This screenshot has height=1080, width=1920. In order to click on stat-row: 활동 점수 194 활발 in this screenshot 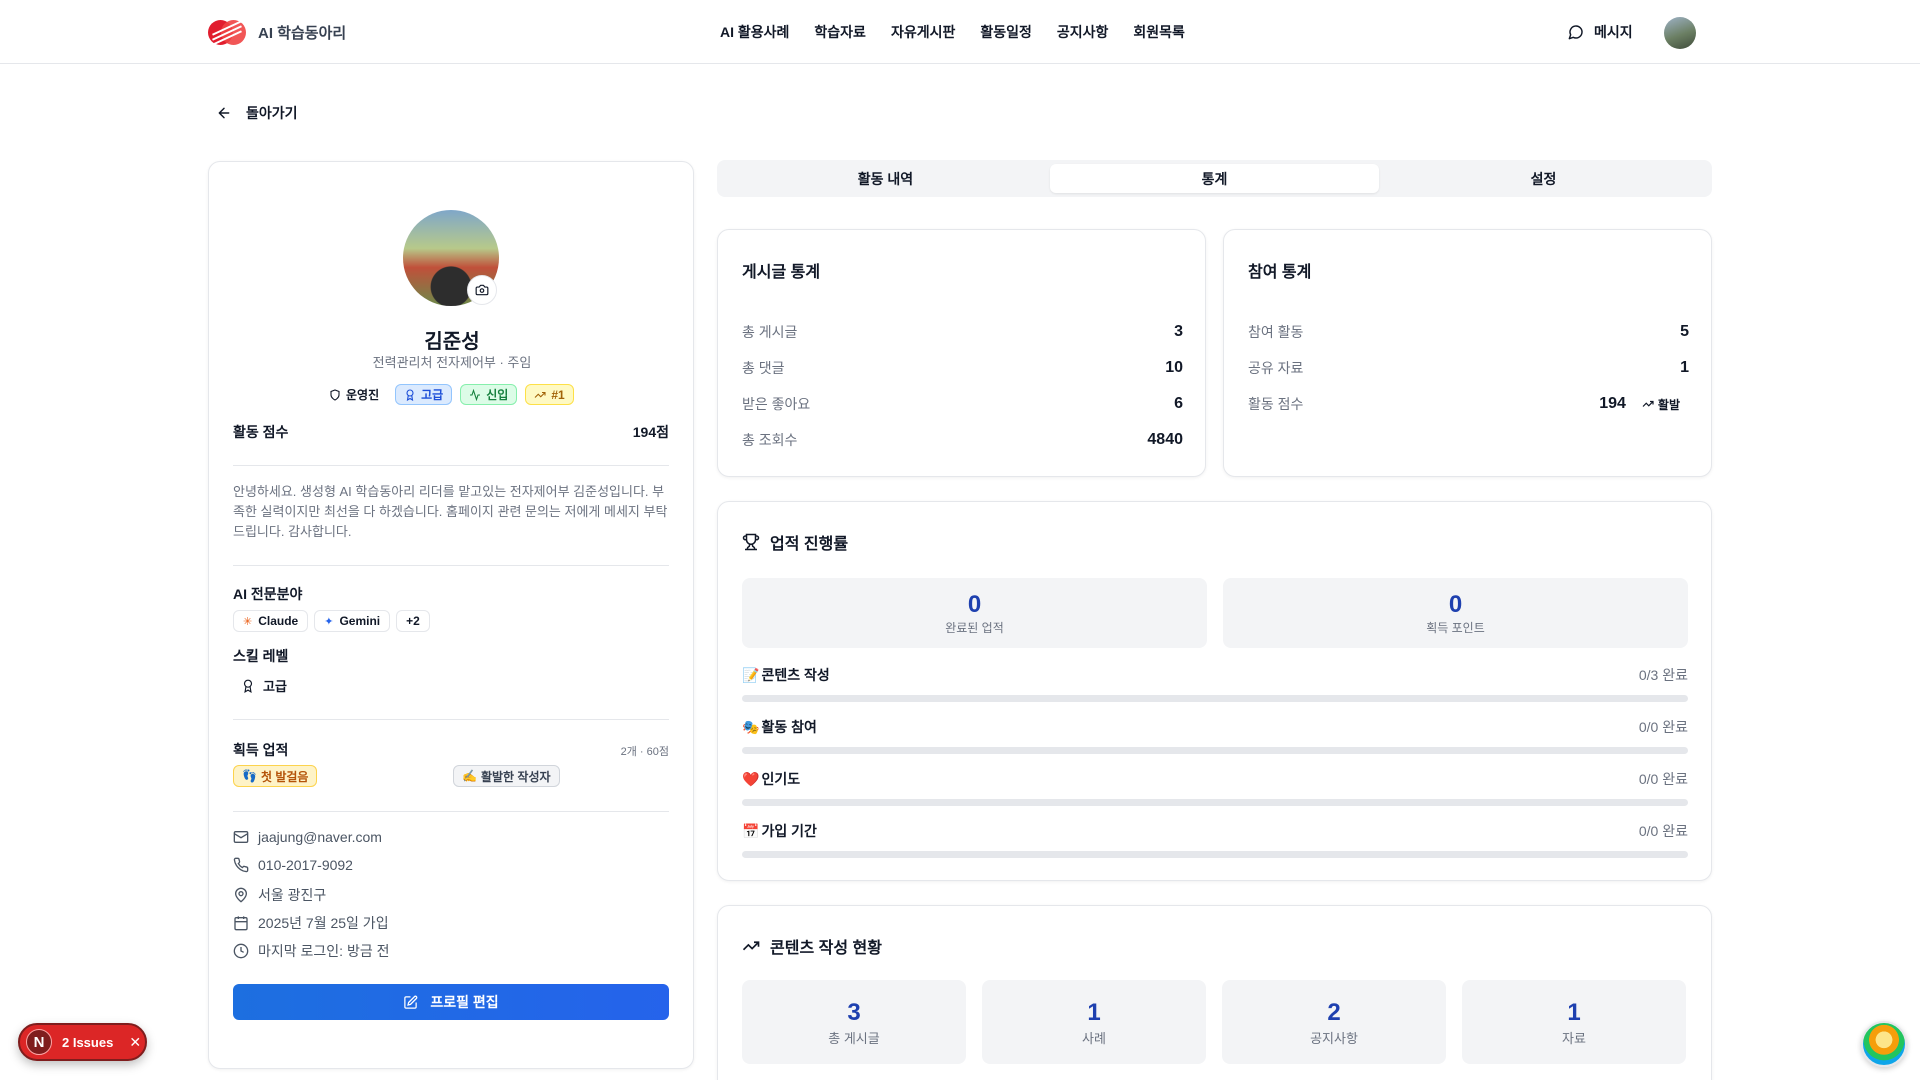, I will do `click(1464, 403)`.